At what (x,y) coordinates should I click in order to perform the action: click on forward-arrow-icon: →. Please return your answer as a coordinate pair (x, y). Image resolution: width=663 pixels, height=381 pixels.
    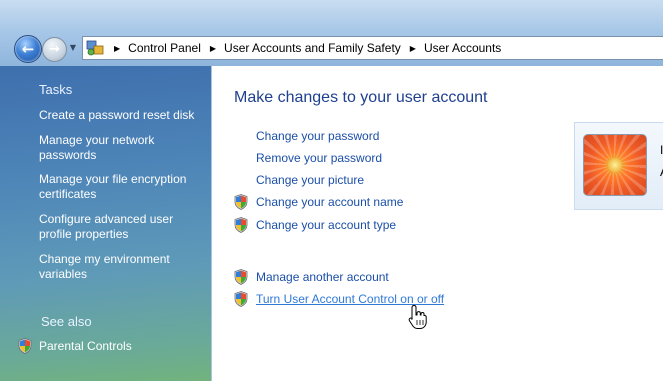
    Looking at the image, I should click on (54, 49).